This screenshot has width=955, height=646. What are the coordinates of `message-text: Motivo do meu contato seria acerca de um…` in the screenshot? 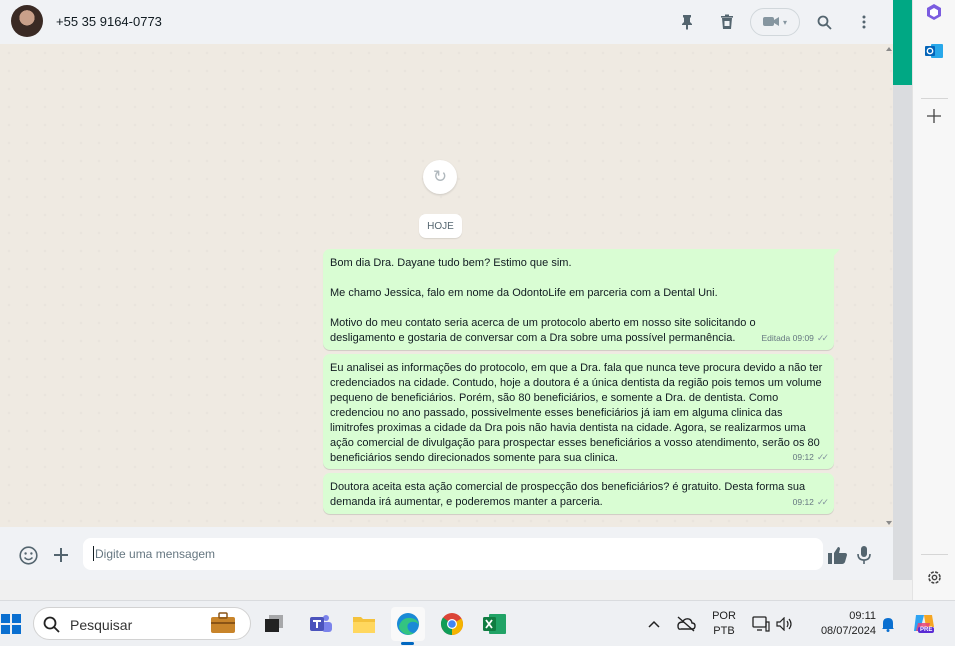 It's located at (543, 330).